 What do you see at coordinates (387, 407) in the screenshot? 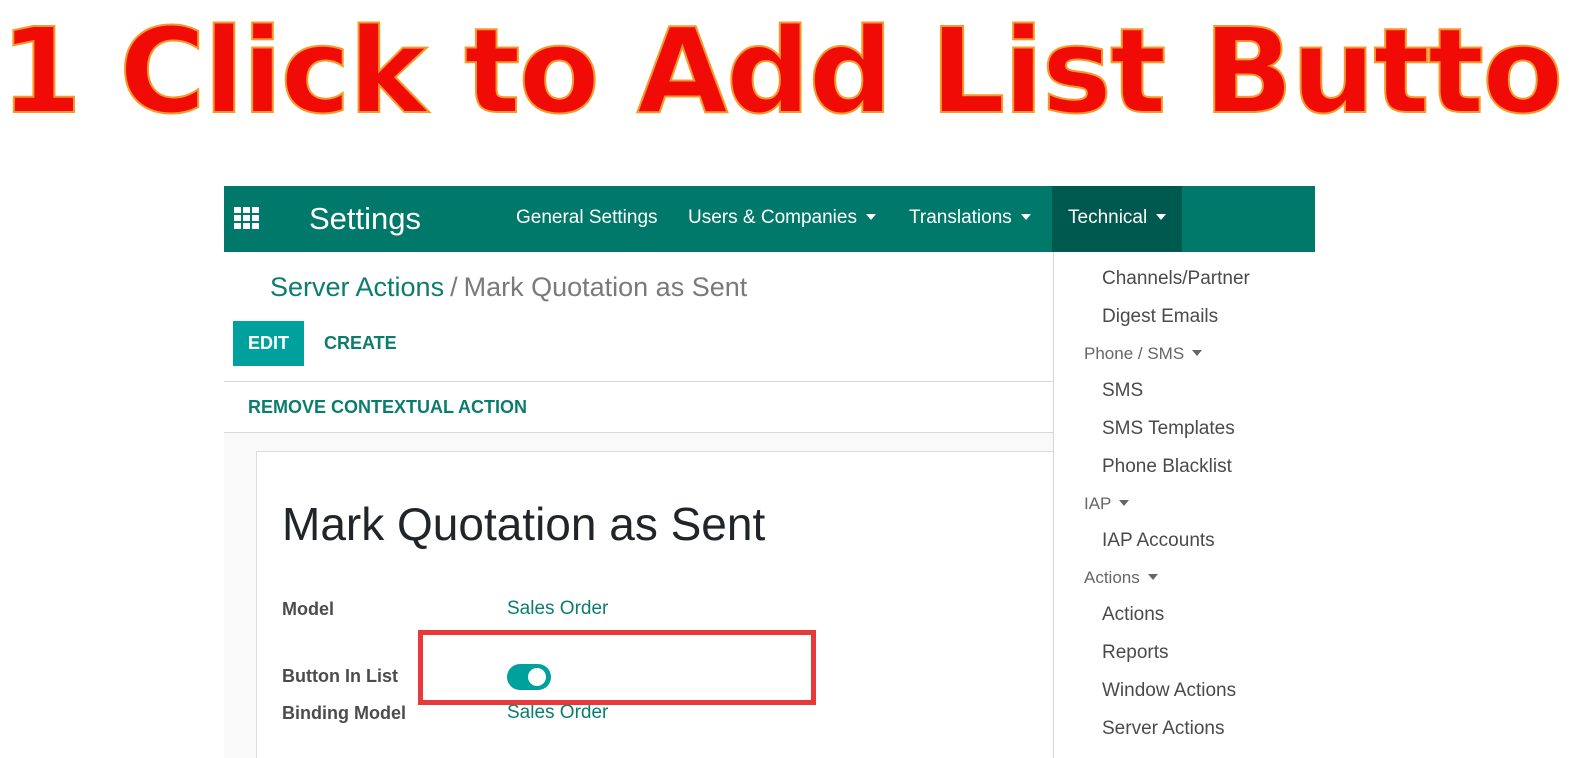
I see `remove-contextual-action-button: REMOVE CONTEXTUAL ACTION` at bounding box center [387, 407].